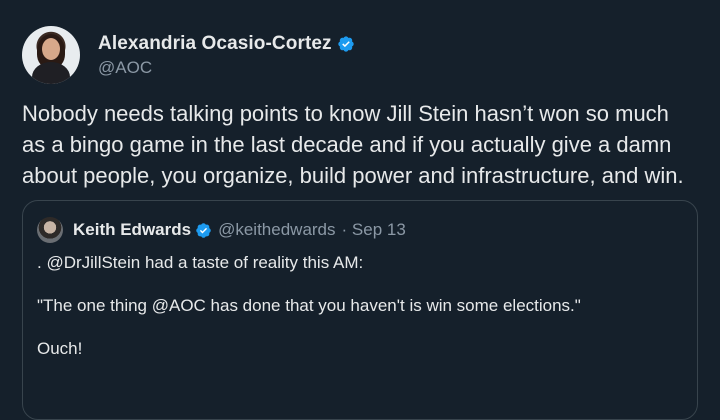 The height and width of the screenshot is (420, 720). What do you see at coordinates (374, 230) in the screenshot?
I see `quoted-tweet-date: · Sep 13` at bounding box center [374, 230].